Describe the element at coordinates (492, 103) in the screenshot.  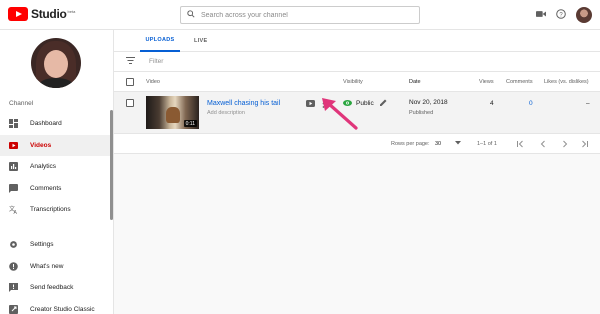
I see `views-count: 4` at that location.